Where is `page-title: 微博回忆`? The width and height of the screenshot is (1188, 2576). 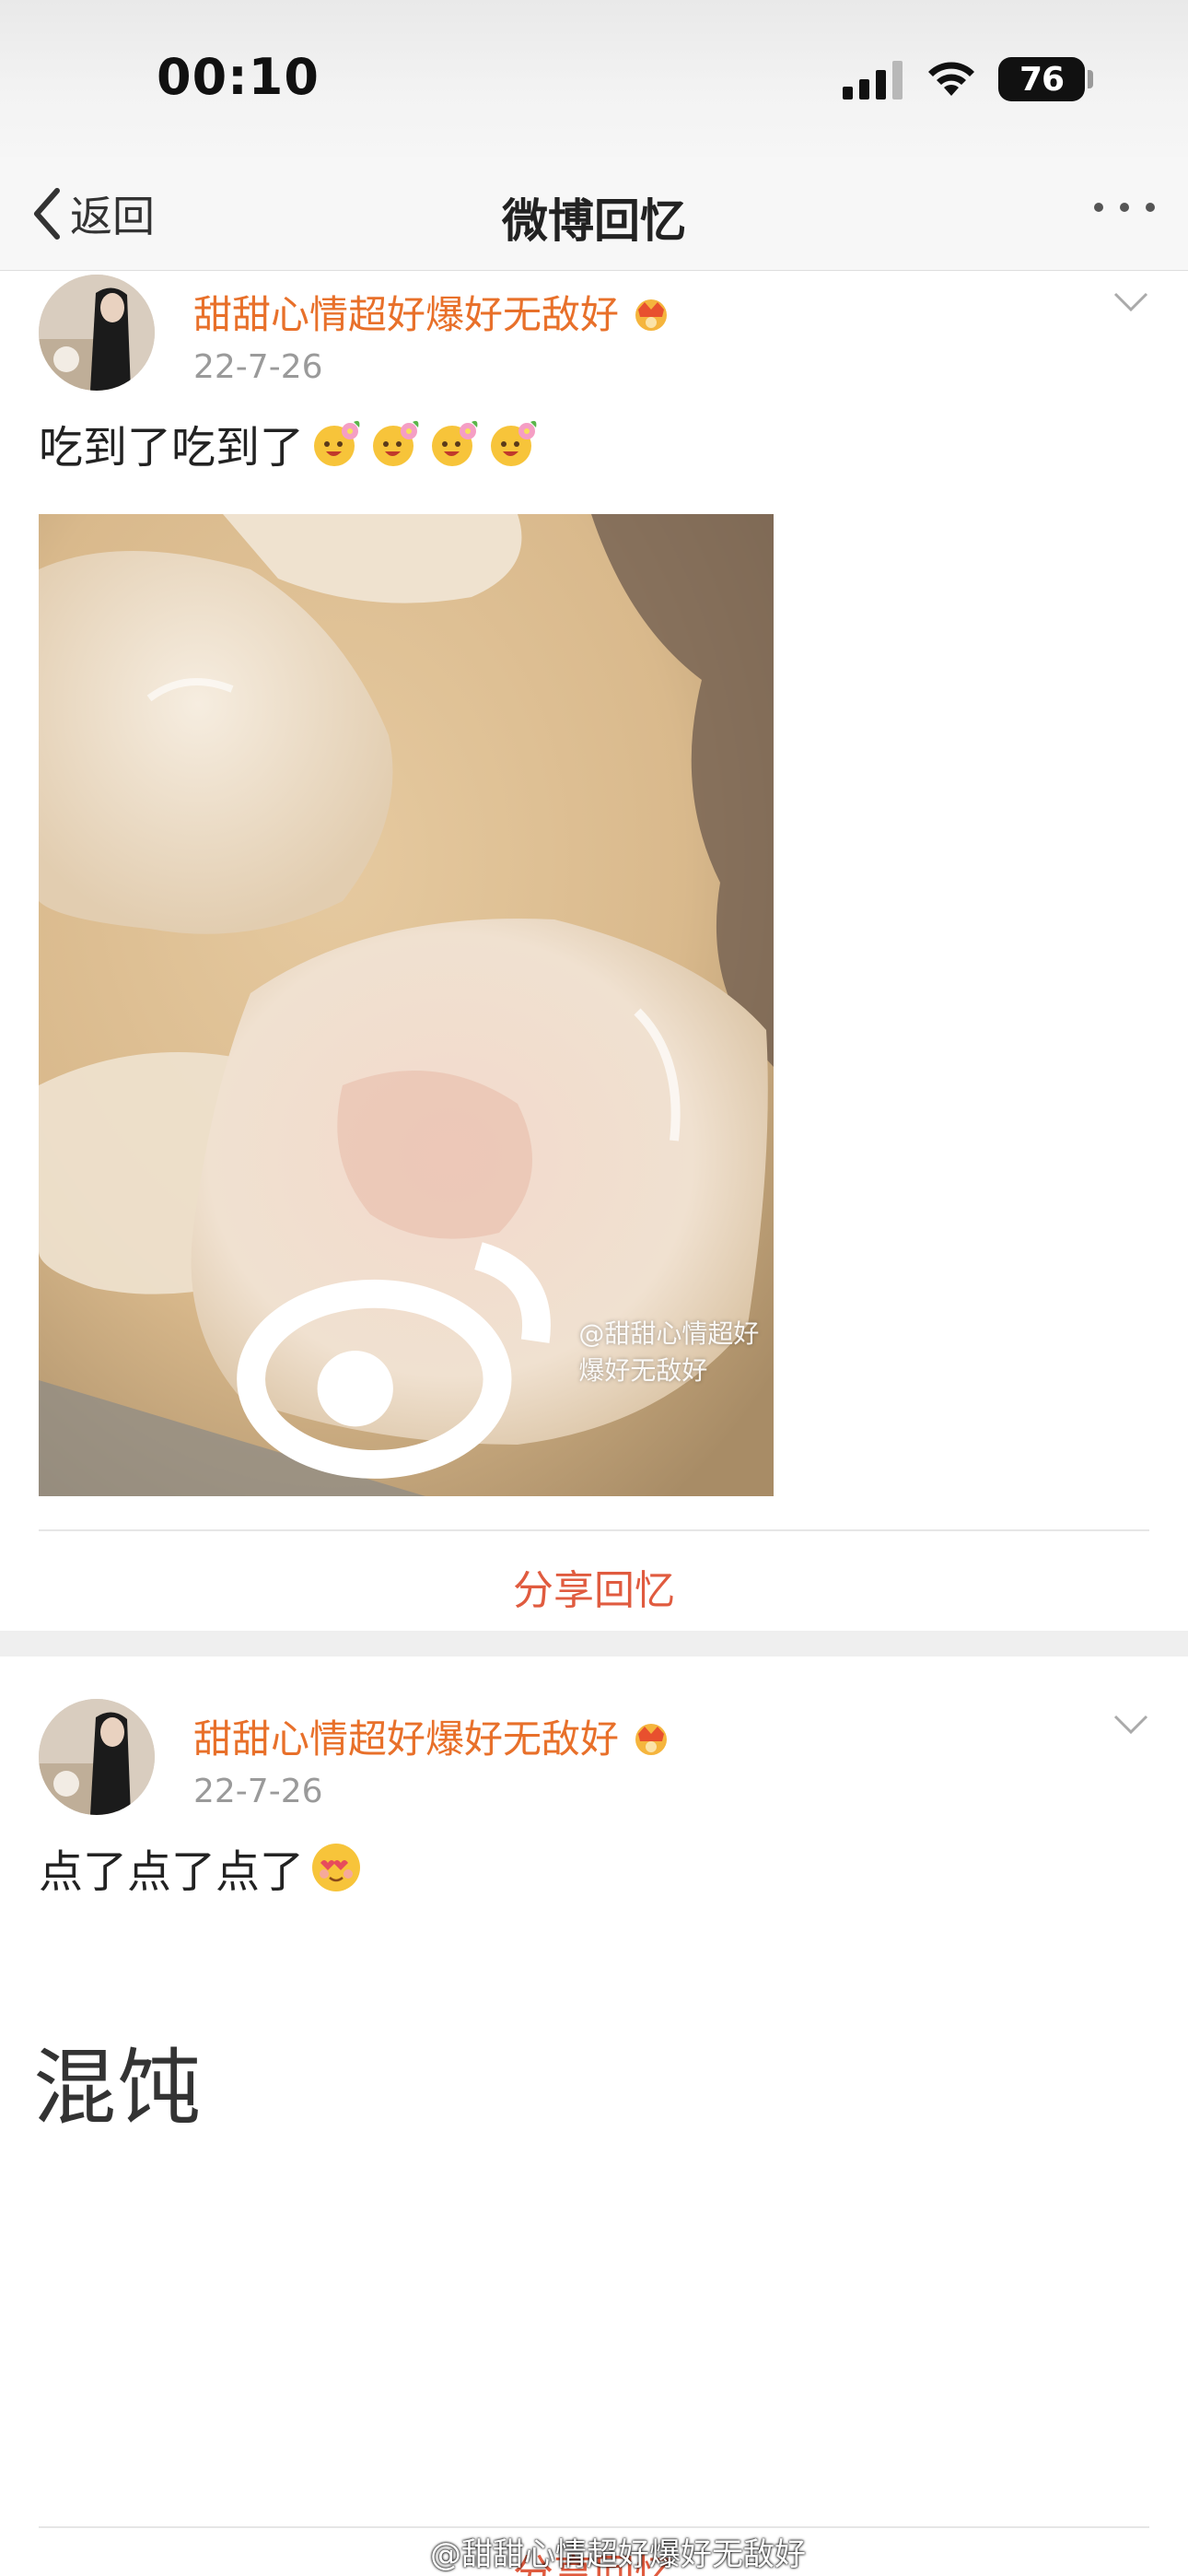
page-title: 微博回忆 is located at coordinates (594, 221).